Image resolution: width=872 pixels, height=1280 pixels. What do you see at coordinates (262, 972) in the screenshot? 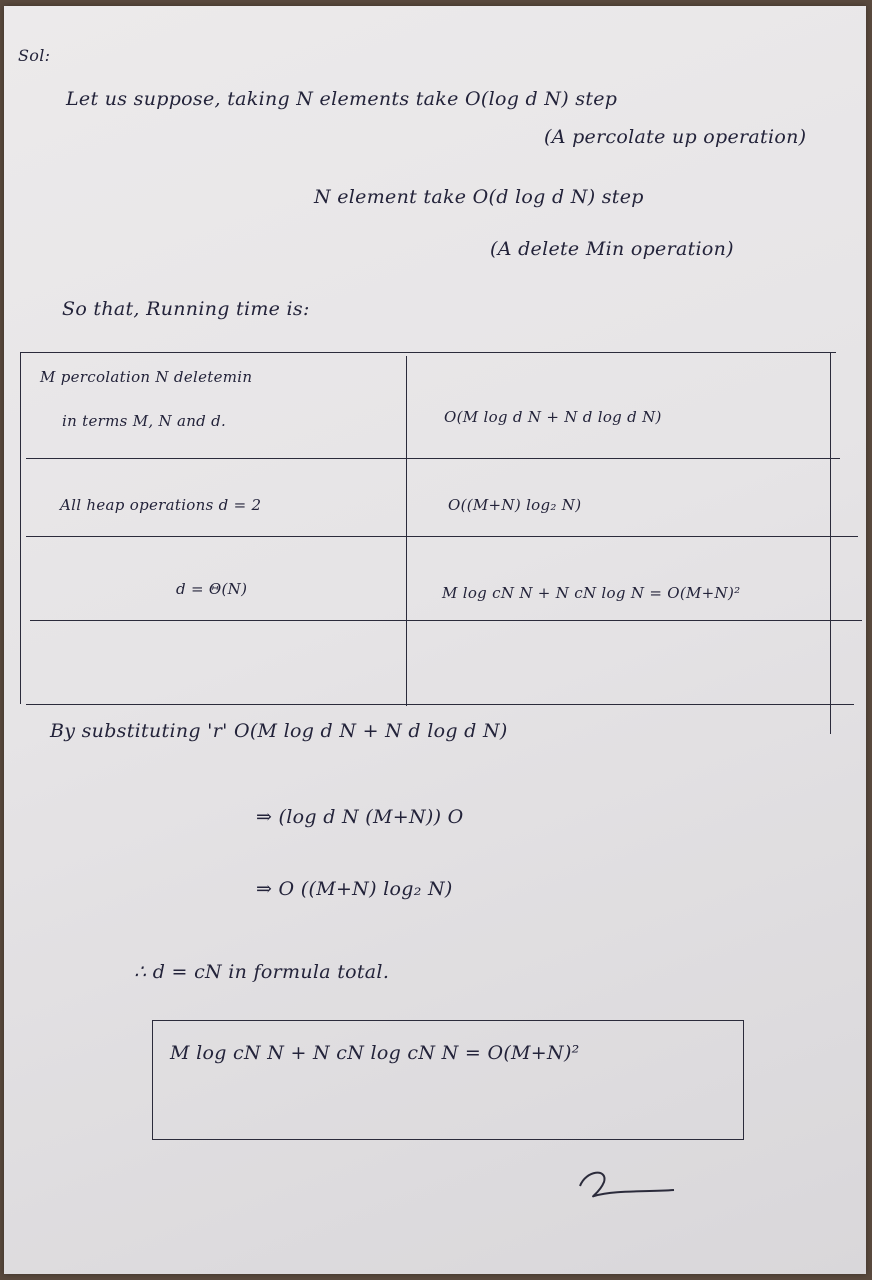
I see `derivation-line-4: ∴ d = cN in formula total.` at bounding box center [262, 972].